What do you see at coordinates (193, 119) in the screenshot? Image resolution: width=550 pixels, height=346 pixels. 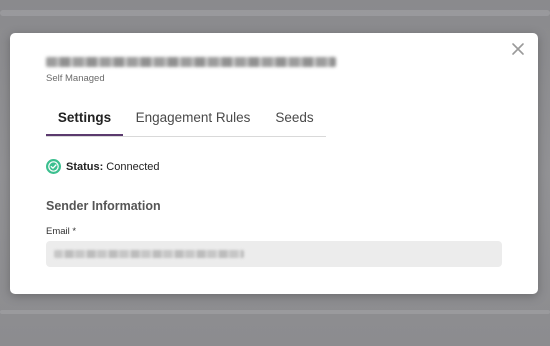 I see `tab-engagement-rules: Engagement Rules` at bounding box center [193, 119].